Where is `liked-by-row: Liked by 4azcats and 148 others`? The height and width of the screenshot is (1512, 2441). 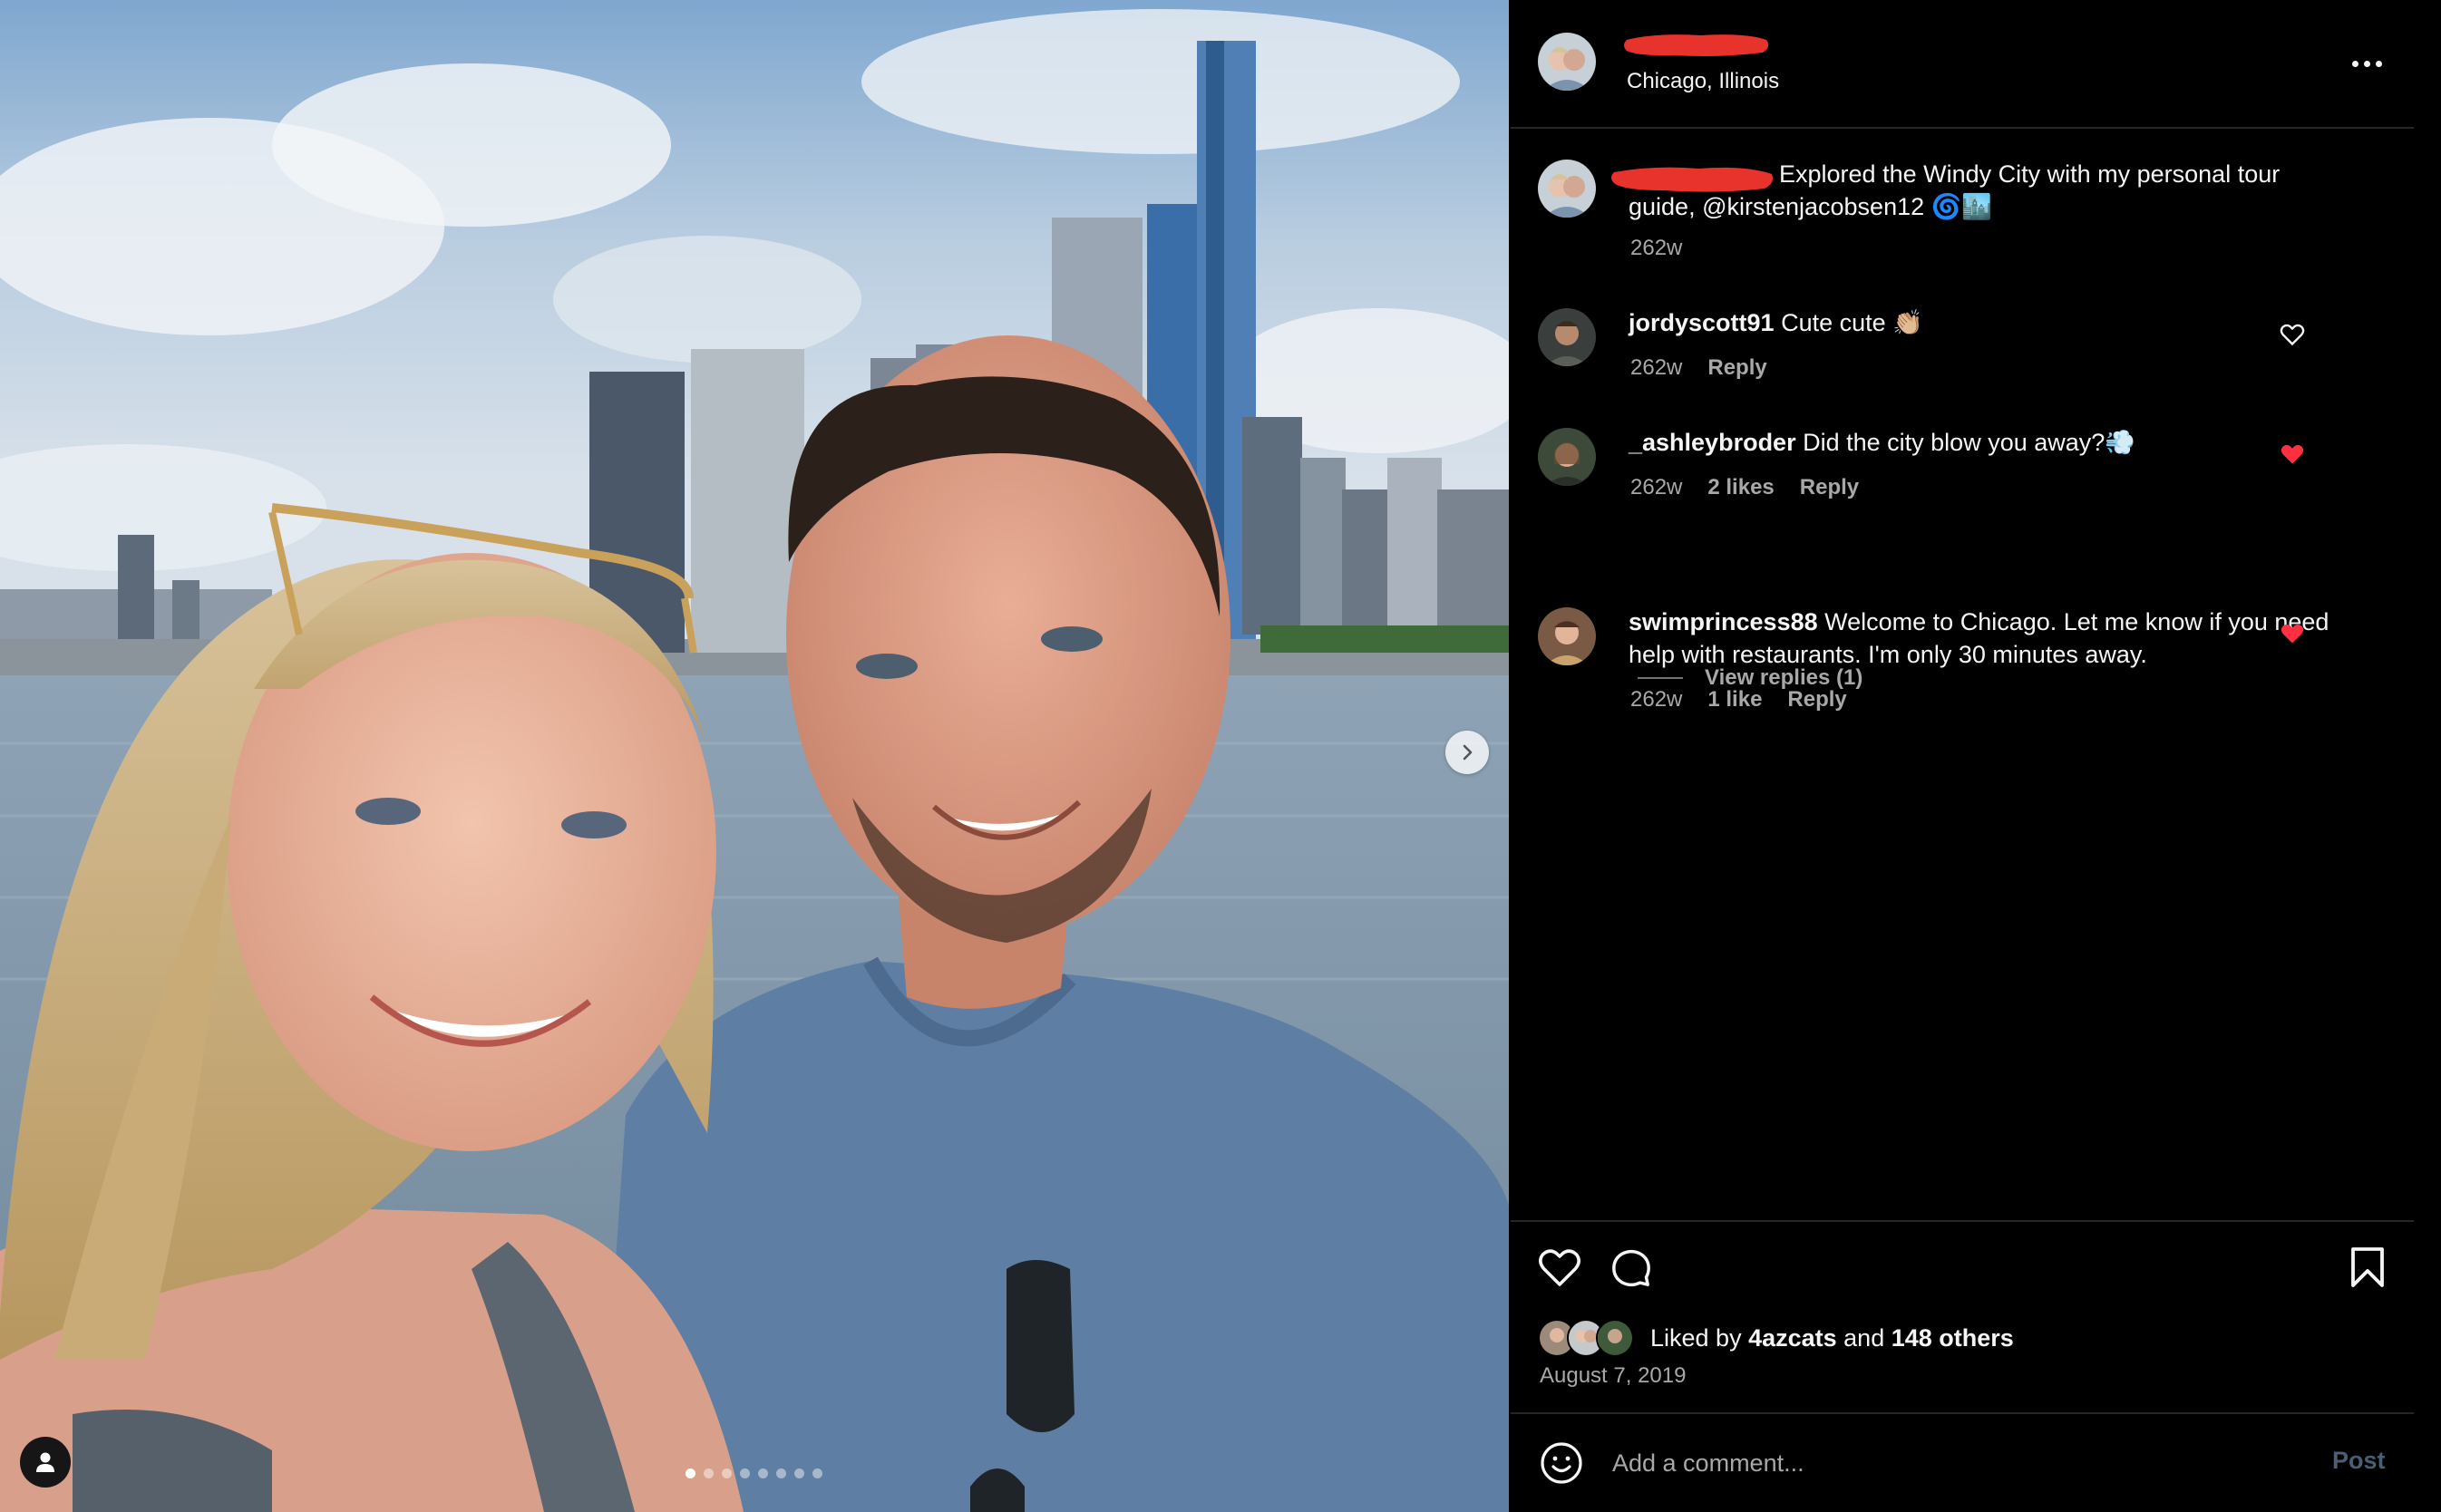 liked-by-row: Liked by 4azcats and 148 others is located at coordinates (1776, 1338).